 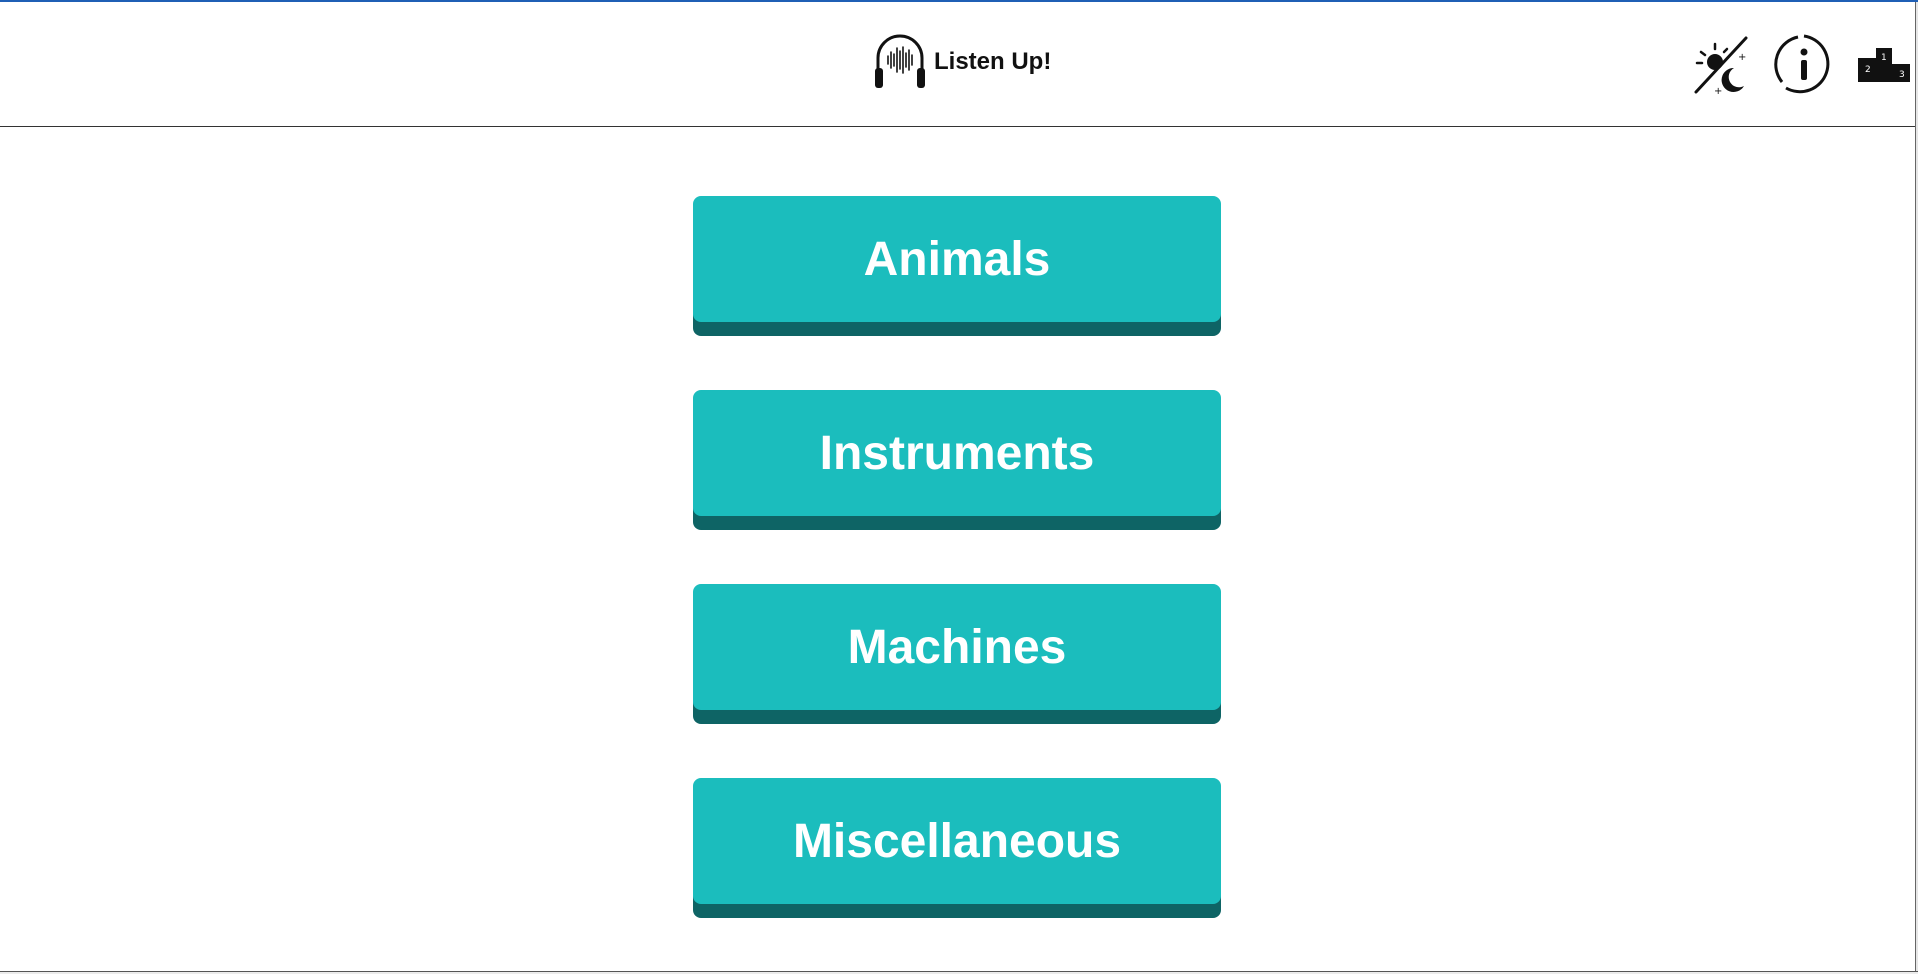 I want to click on category-button-miscellaneous: Miscellaneous, so click(x=957, y=848).